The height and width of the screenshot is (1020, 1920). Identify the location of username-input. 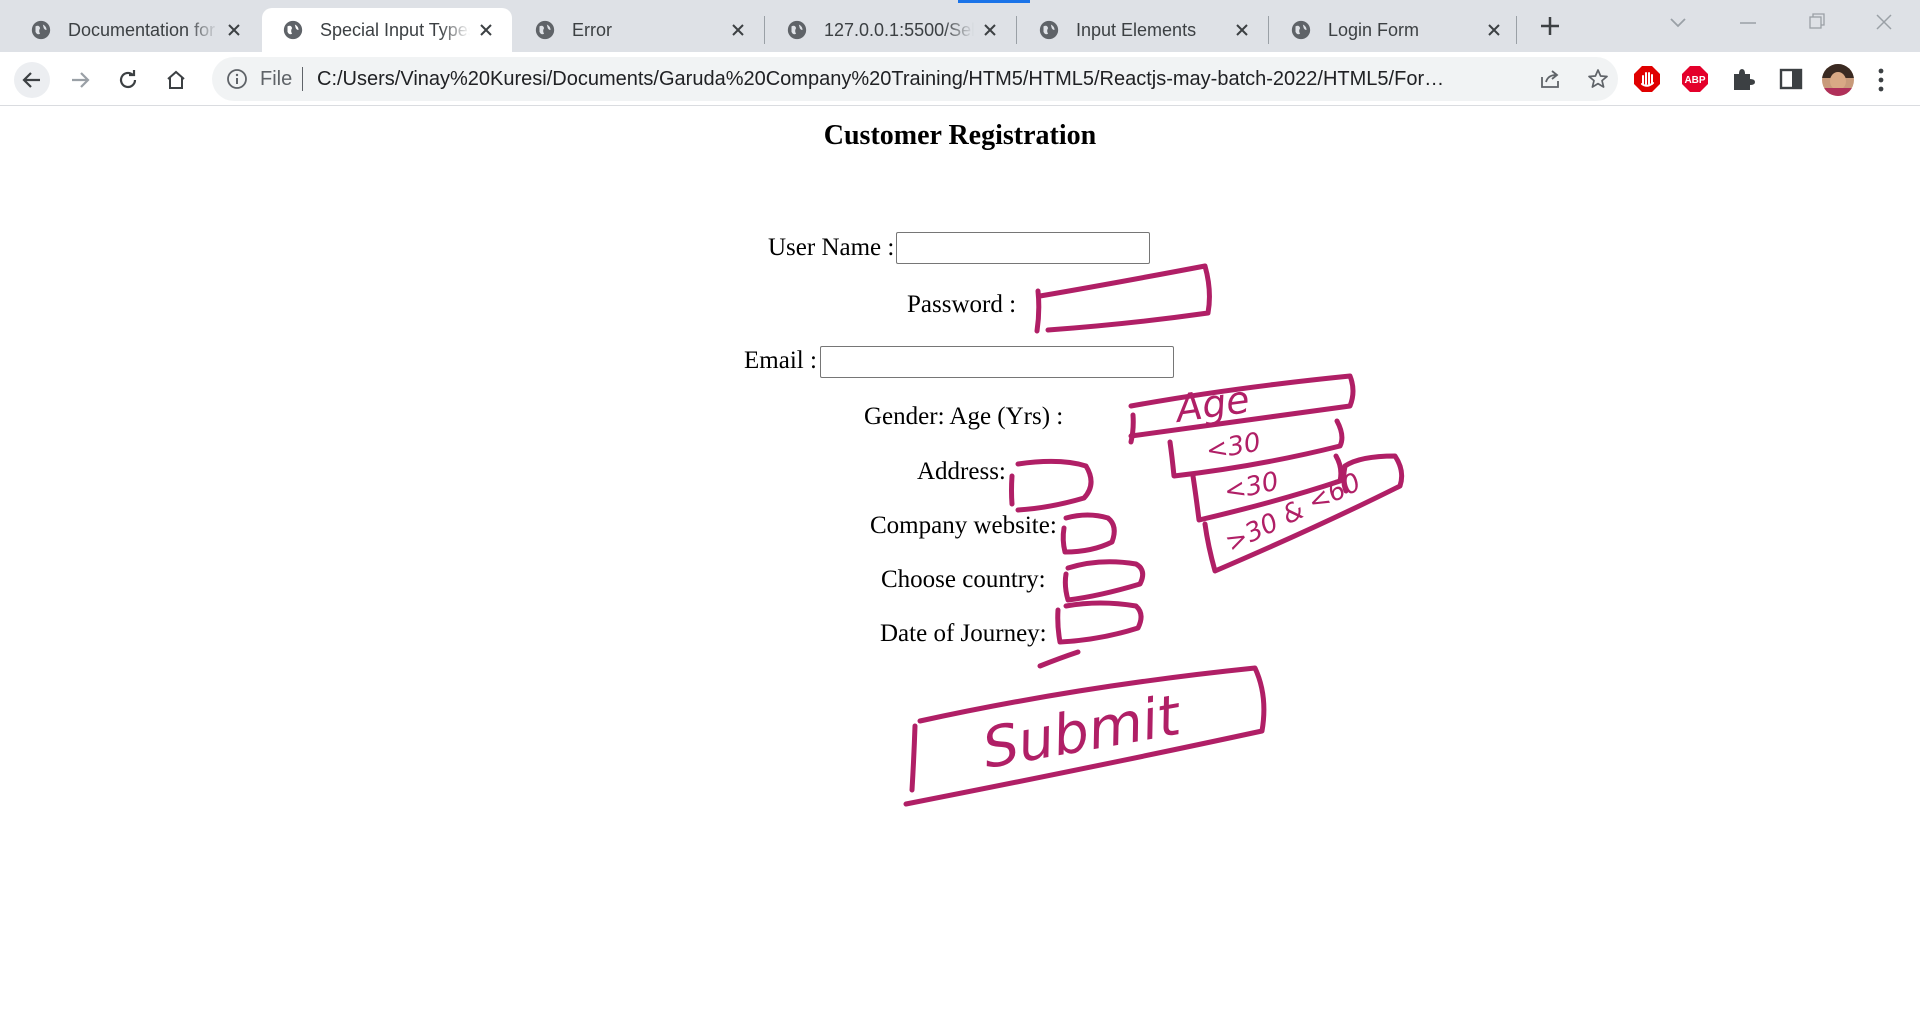
(1023, 248).